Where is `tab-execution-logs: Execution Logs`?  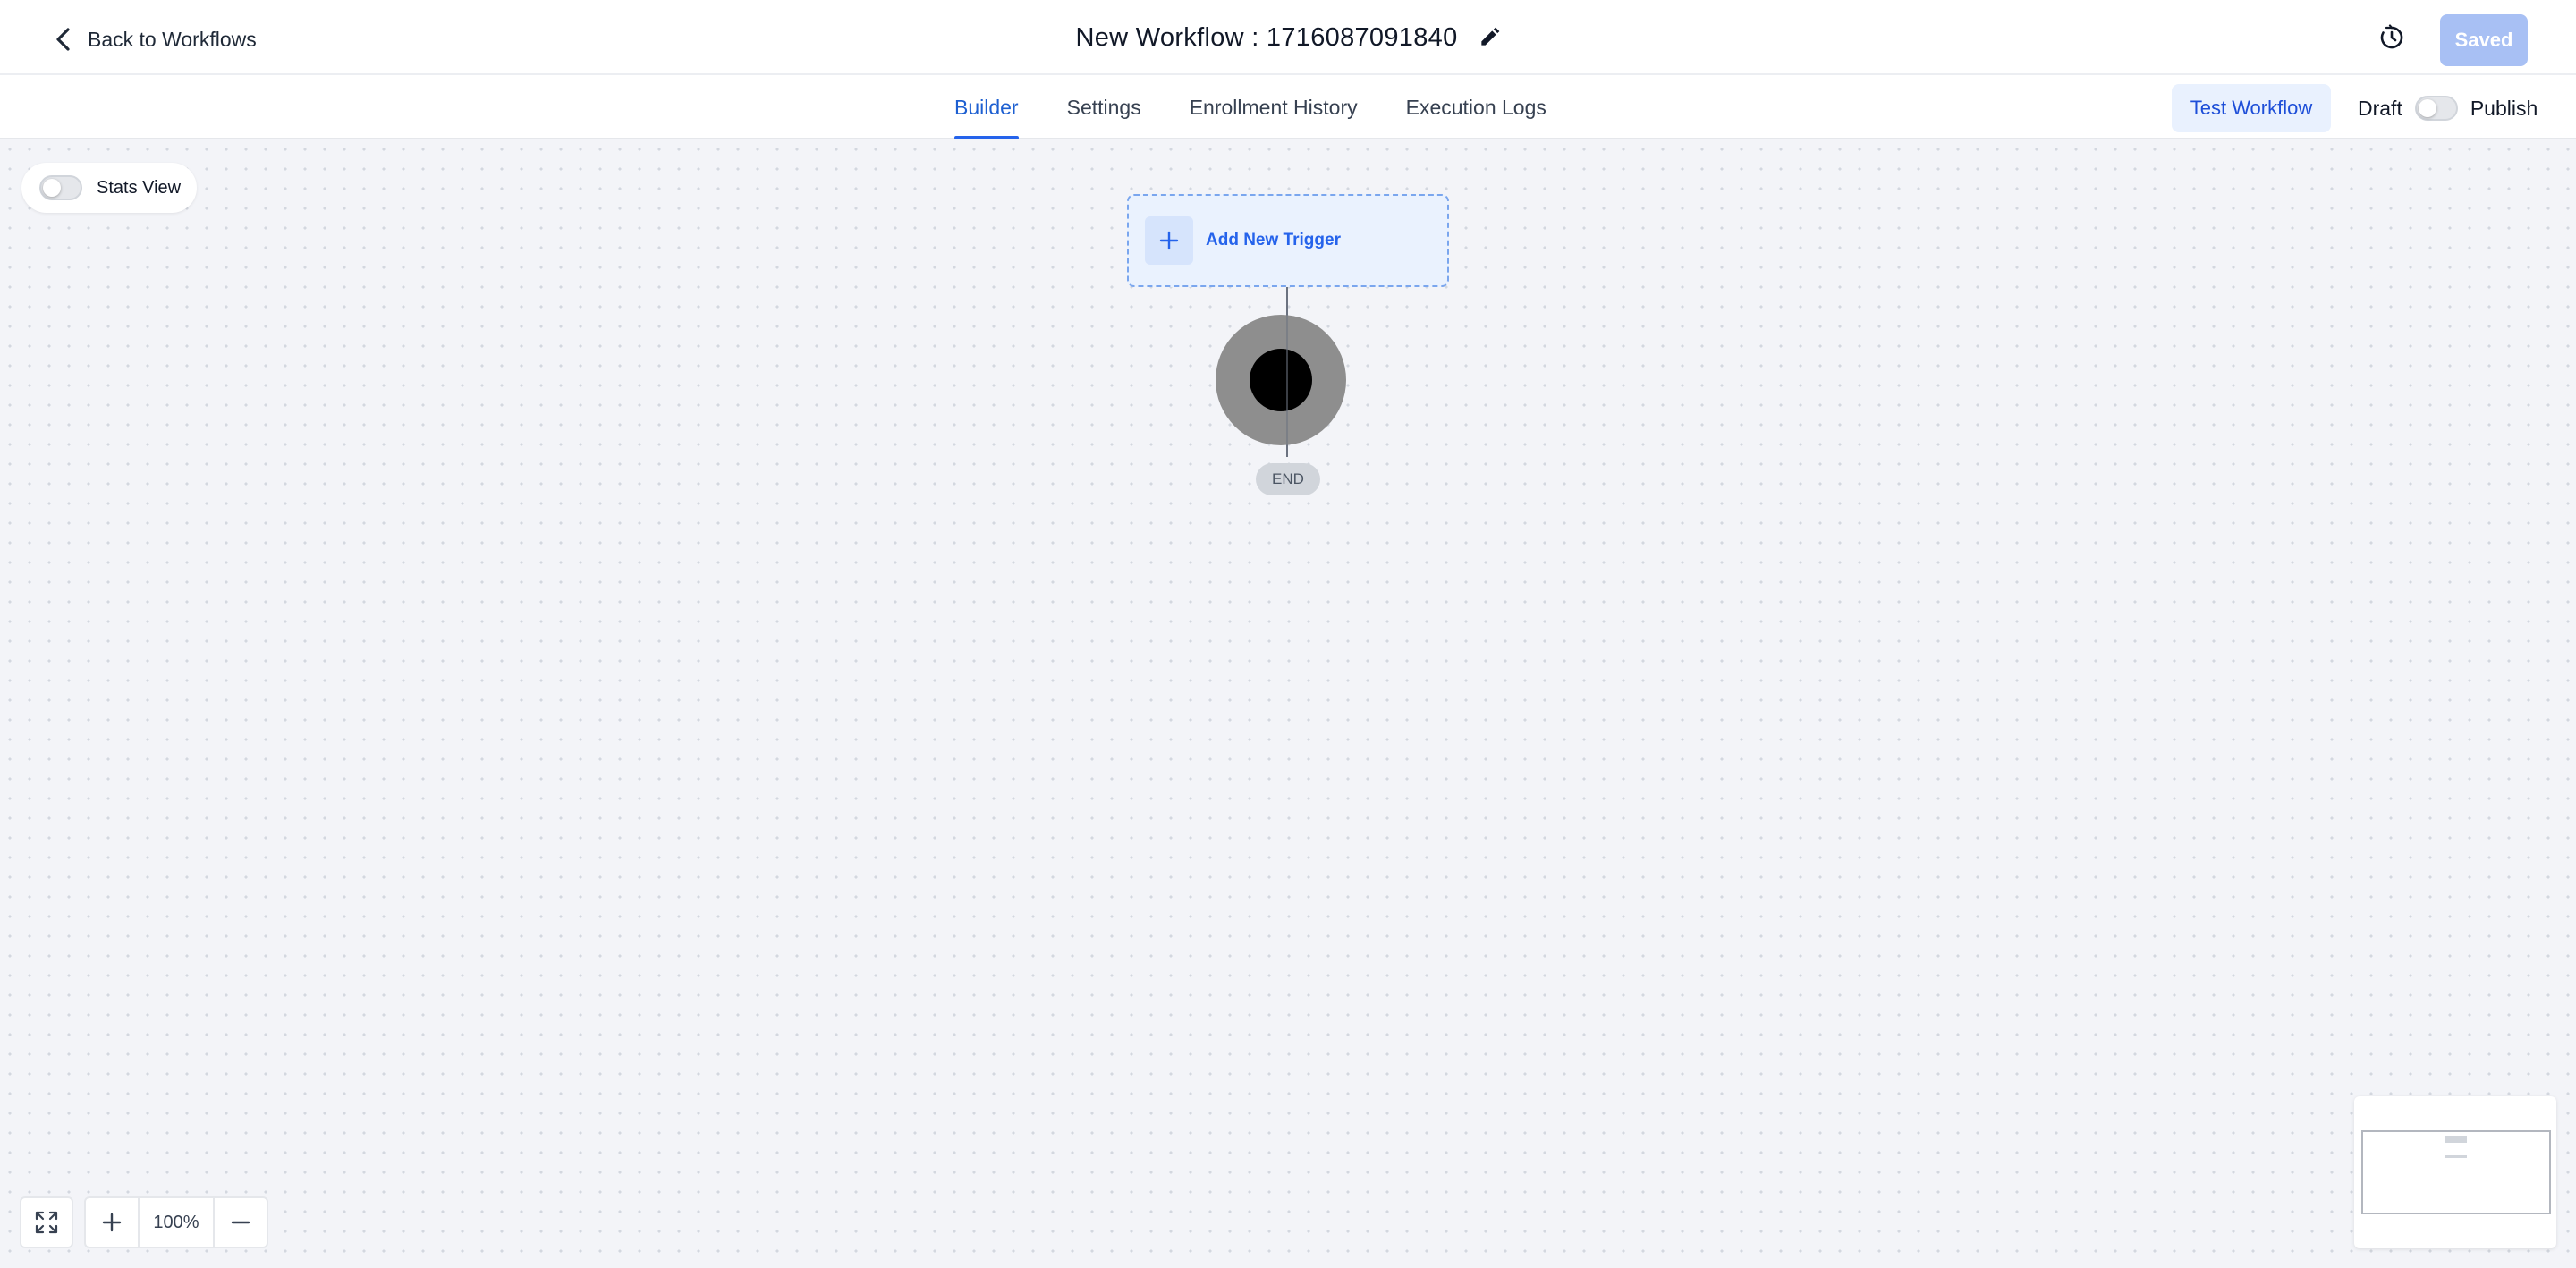 tab-execution-logs: Execution Logs is located at coordinates (1476, 107).